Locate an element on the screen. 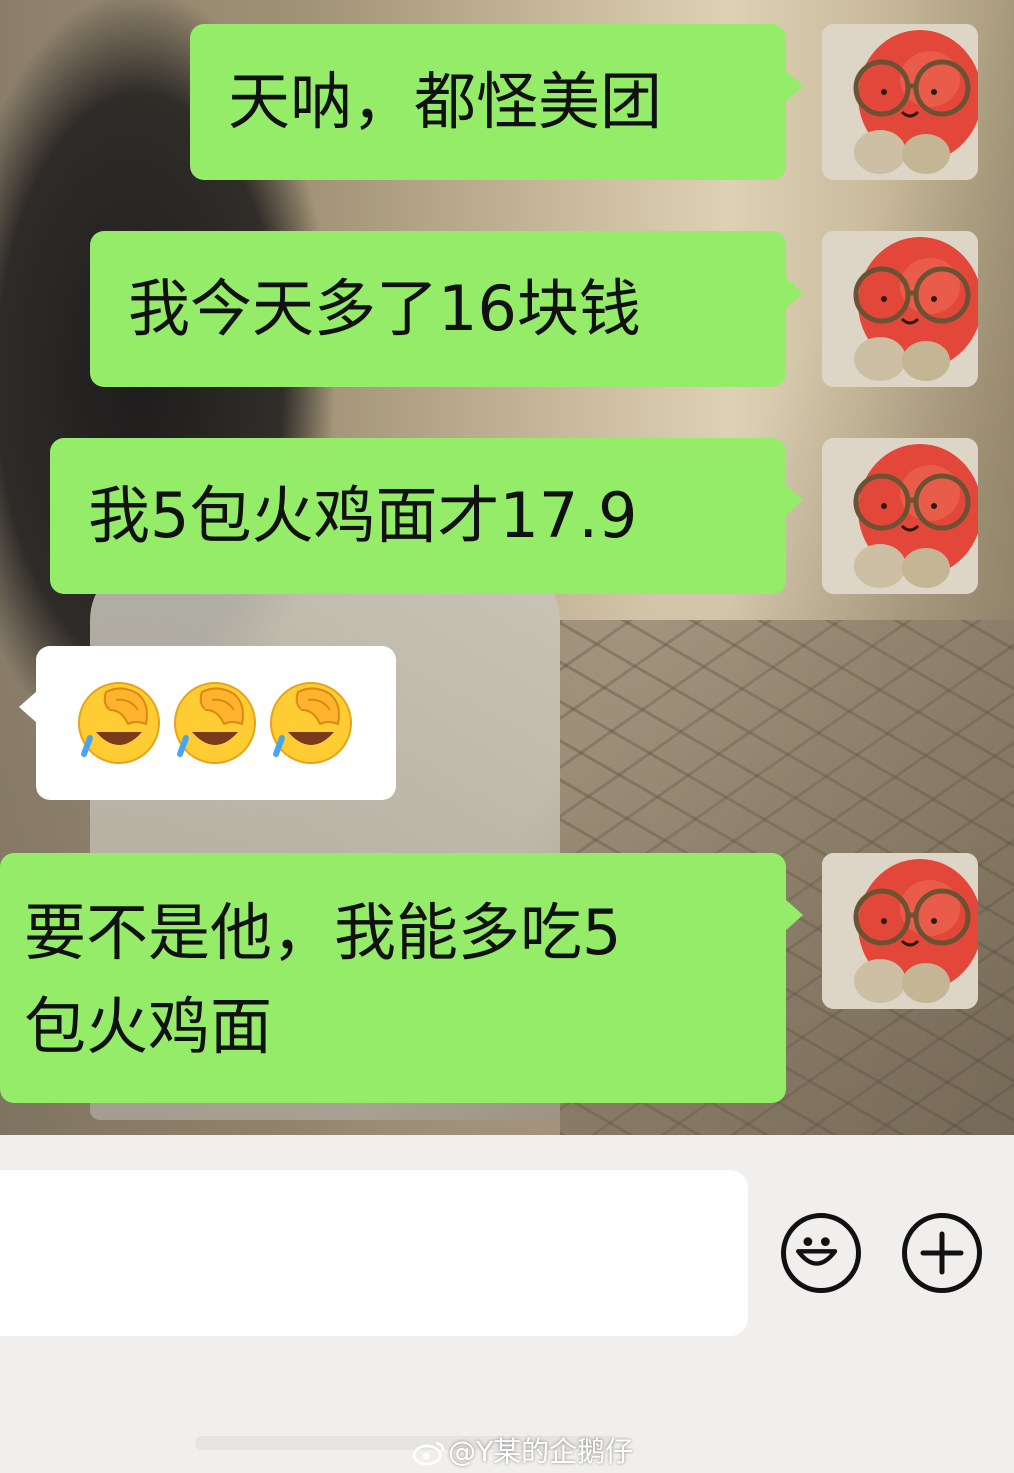  watermark: @Y某的企鹅仔 is located at coordinates (522, 1450).